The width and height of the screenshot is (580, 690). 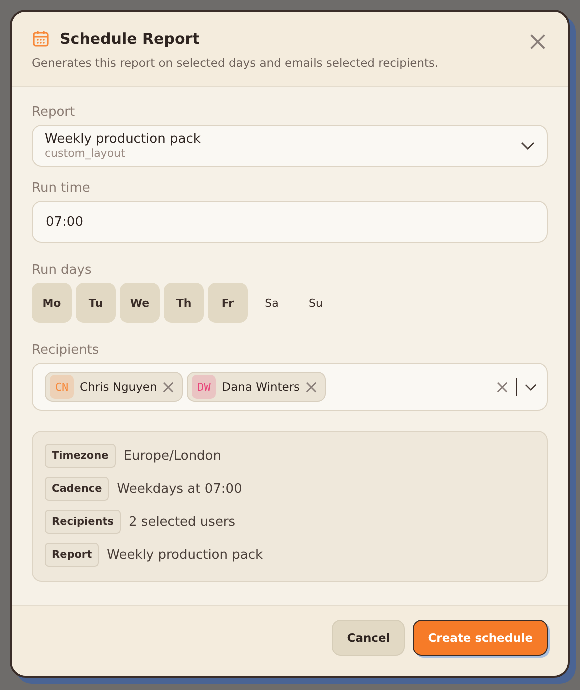 I want to click on day-toggle: Tu, so click(x=96, y=303).